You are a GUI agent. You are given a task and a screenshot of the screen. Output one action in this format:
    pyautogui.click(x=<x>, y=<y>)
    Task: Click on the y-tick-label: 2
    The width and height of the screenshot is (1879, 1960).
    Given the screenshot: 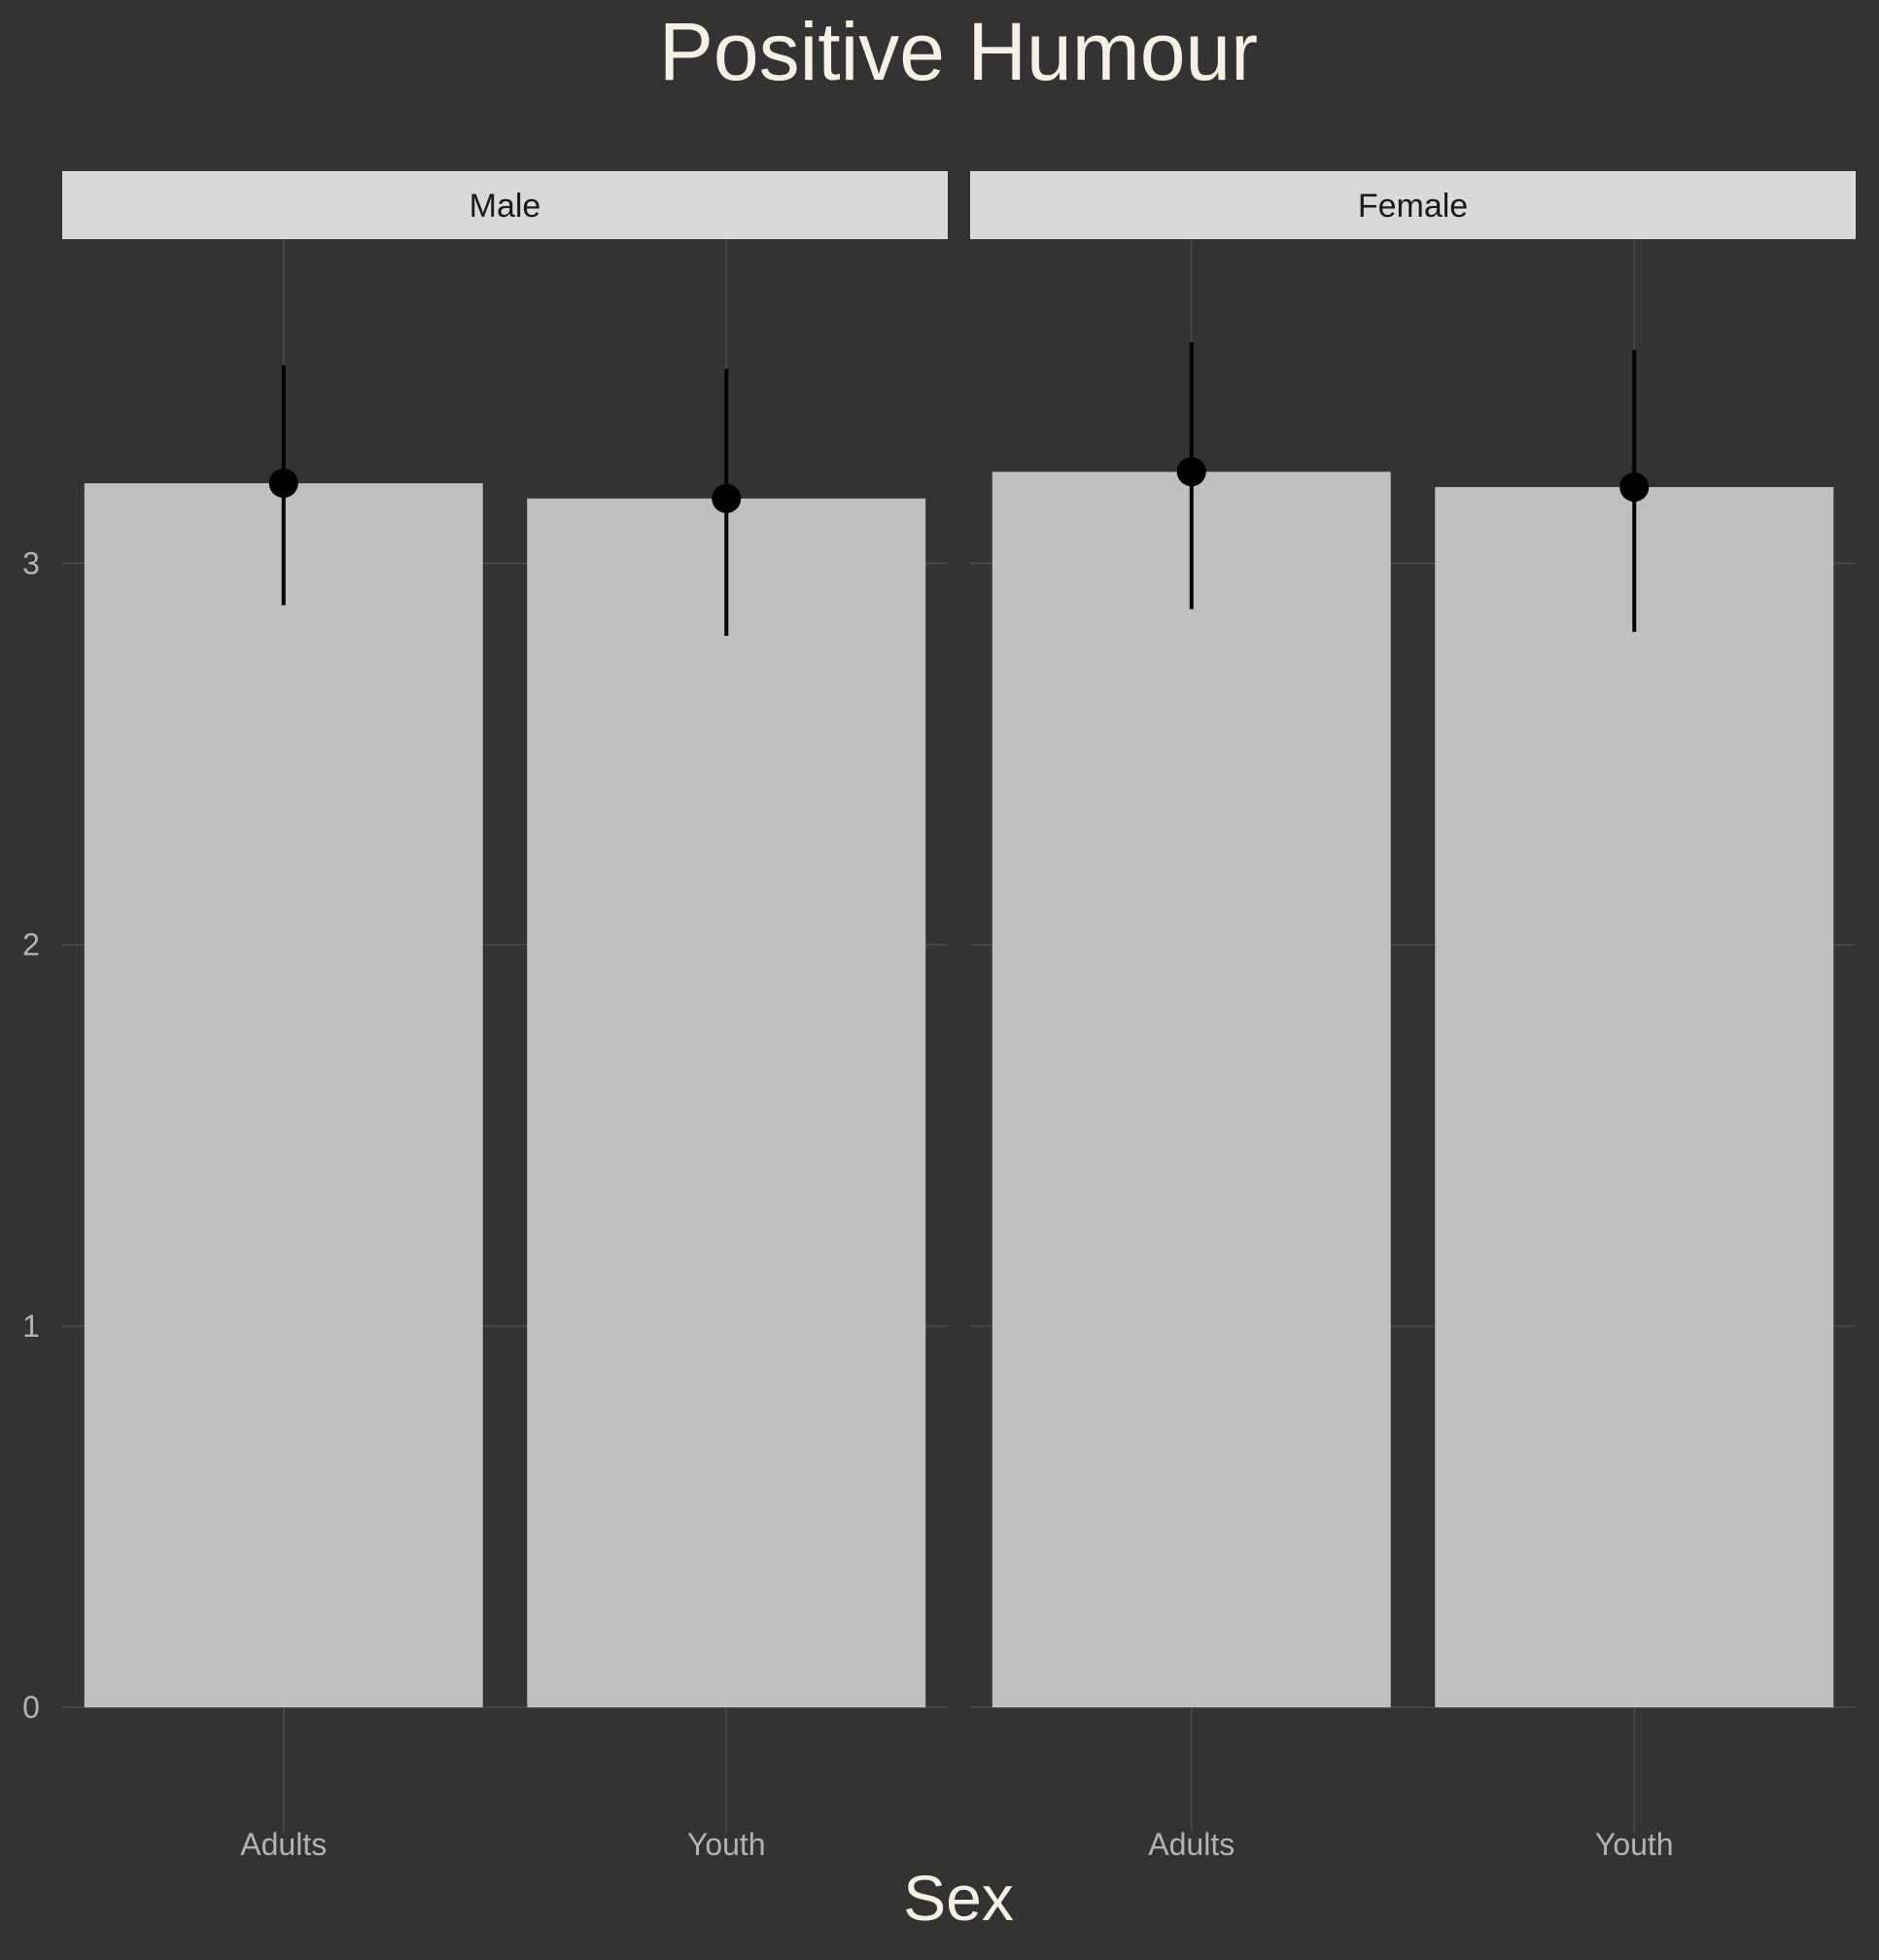 What is the action you would take?
    pyautogui.click(x=31, y=945)
    